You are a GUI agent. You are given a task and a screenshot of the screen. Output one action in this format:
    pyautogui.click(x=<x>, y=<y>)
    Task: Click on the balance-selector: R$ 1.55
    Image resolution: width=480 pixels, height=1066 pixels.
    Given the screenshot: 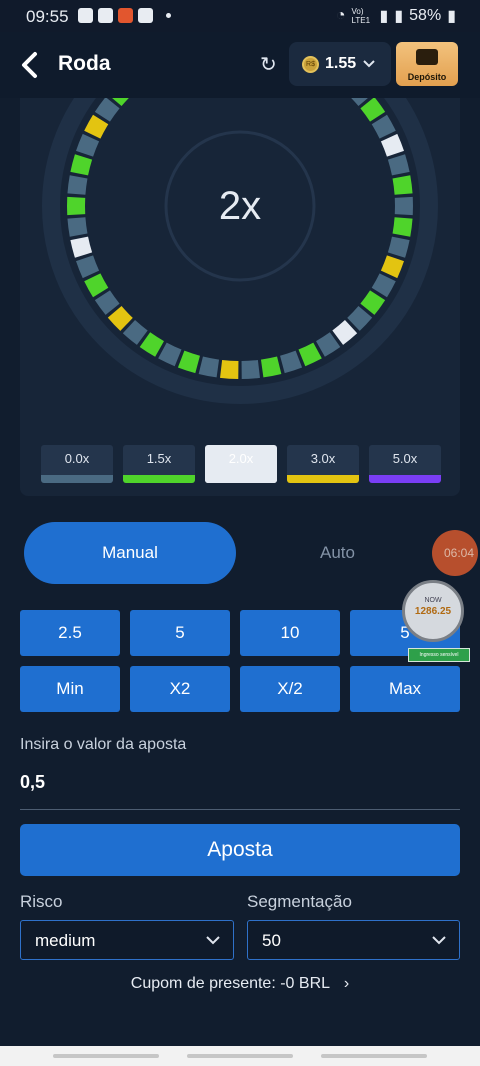 What is the action you would take?
    pyautogui.click(x=340, y=64)
    